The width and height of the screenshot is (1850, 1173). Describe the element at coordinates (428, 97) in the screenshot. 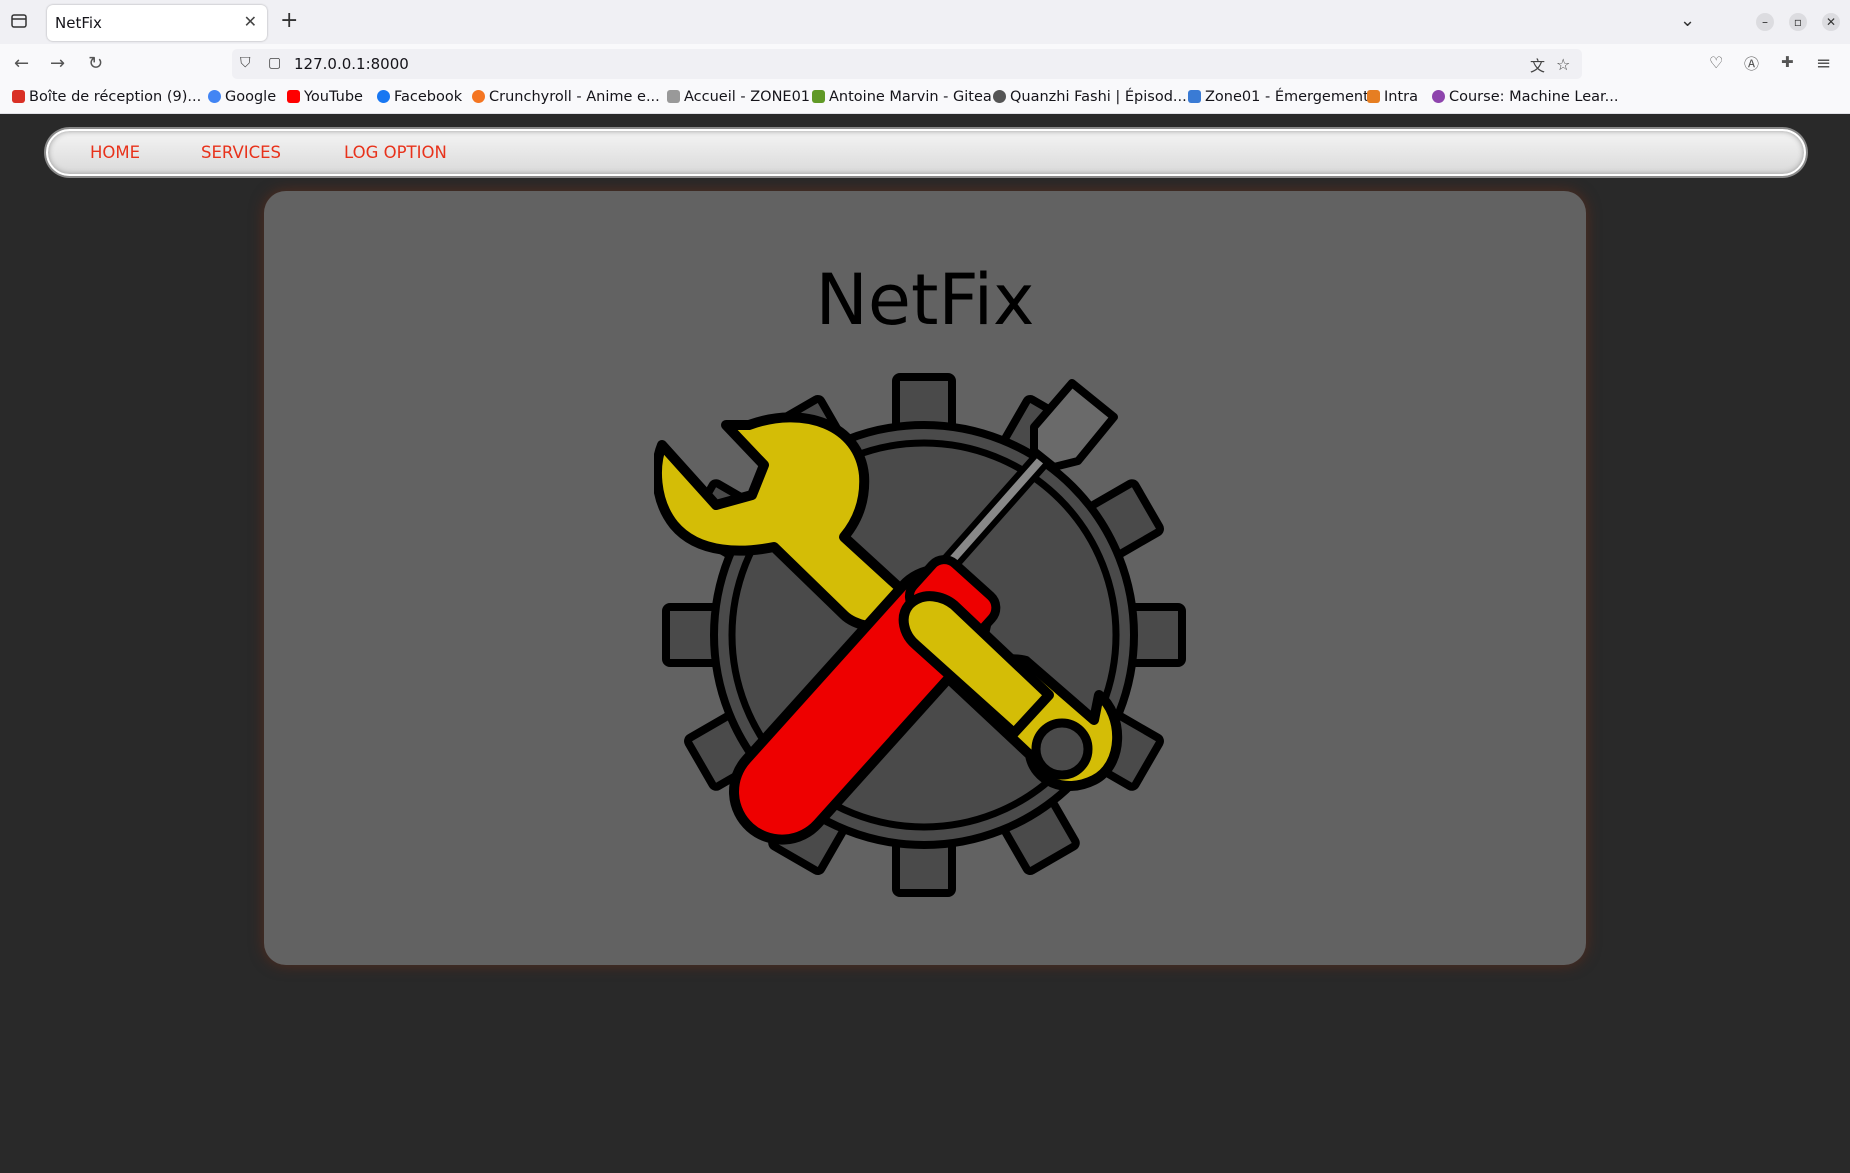

I see `bookmark-label: Facebook` at that location.